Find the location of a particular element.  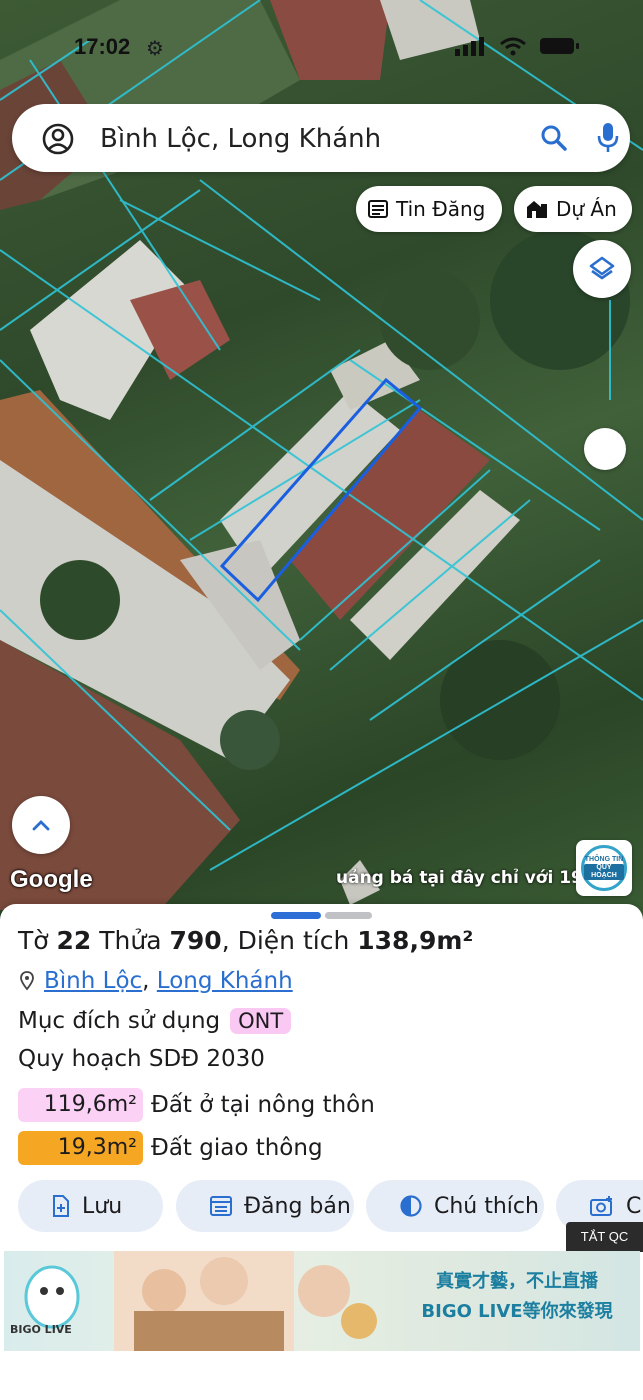

planning-info-badge: THÔNG TIN QUY HOẠCH is located at coordinates (604, 868).